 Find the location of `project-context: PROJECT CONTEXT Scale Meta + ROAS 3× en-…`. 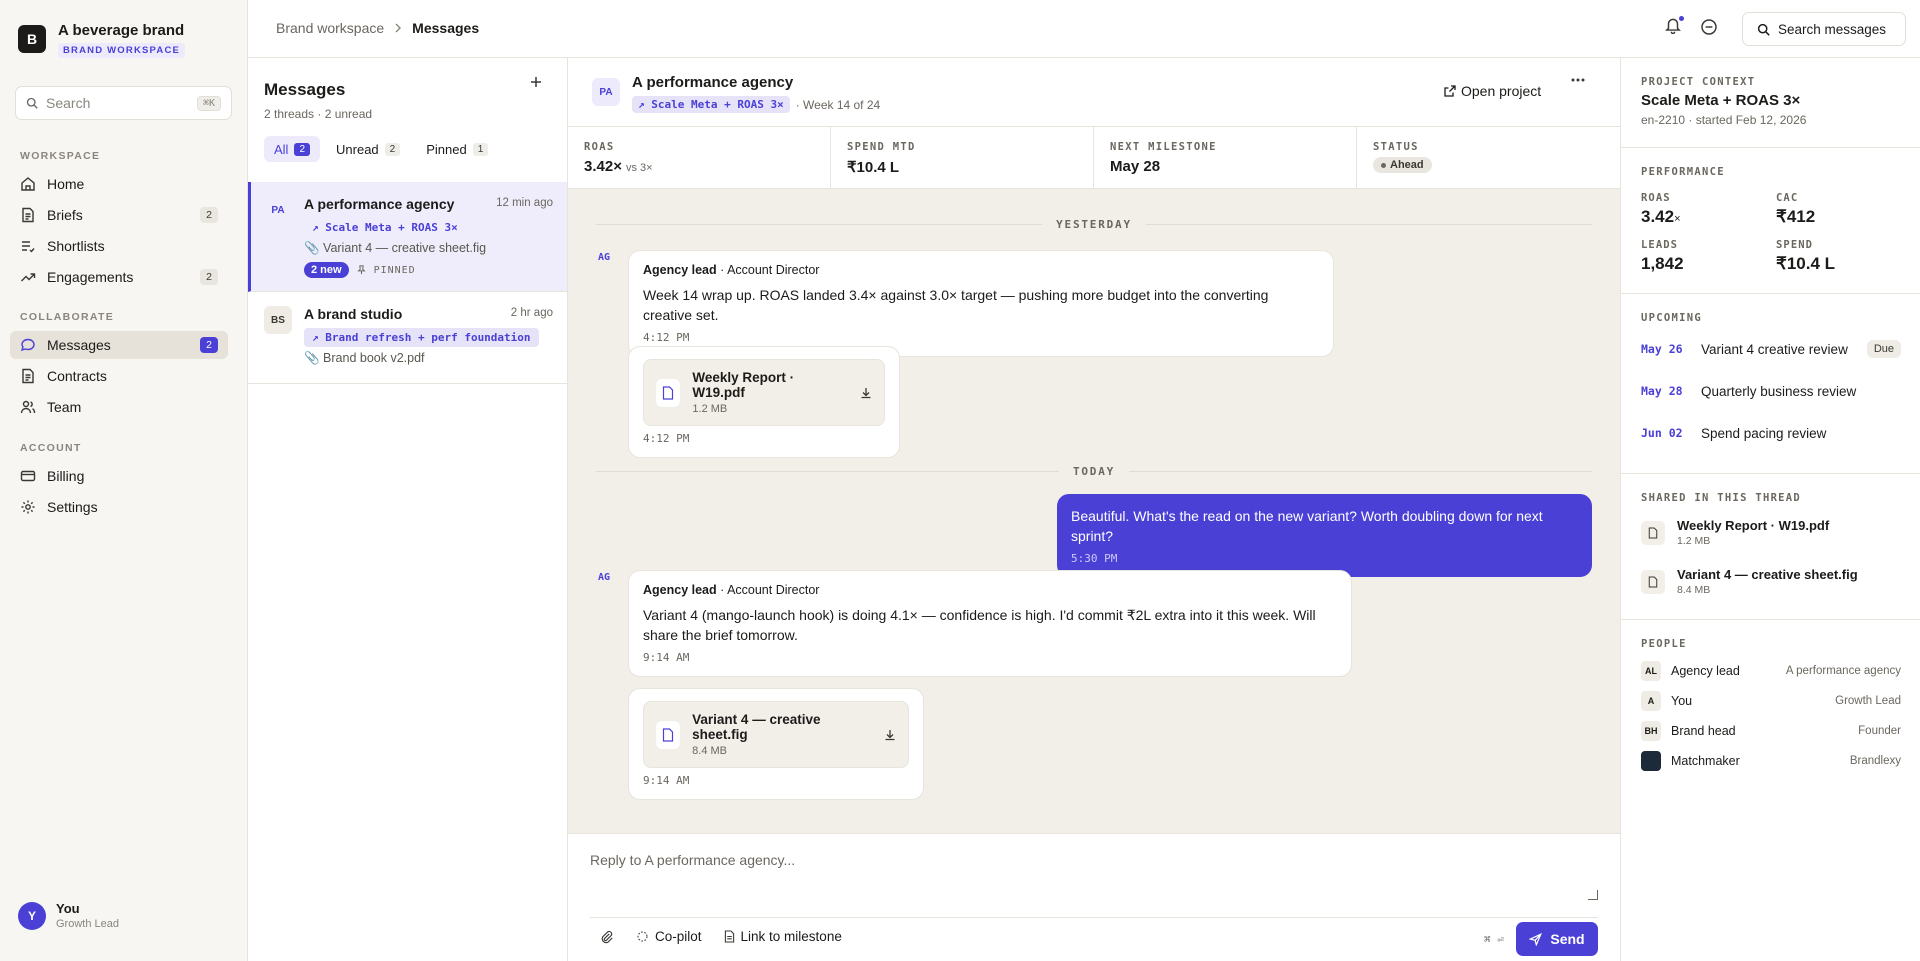

project-context: PROJECT CONTEXT Scale Meta + ROAS 3× en-… is located at coordinates (1770, 103).